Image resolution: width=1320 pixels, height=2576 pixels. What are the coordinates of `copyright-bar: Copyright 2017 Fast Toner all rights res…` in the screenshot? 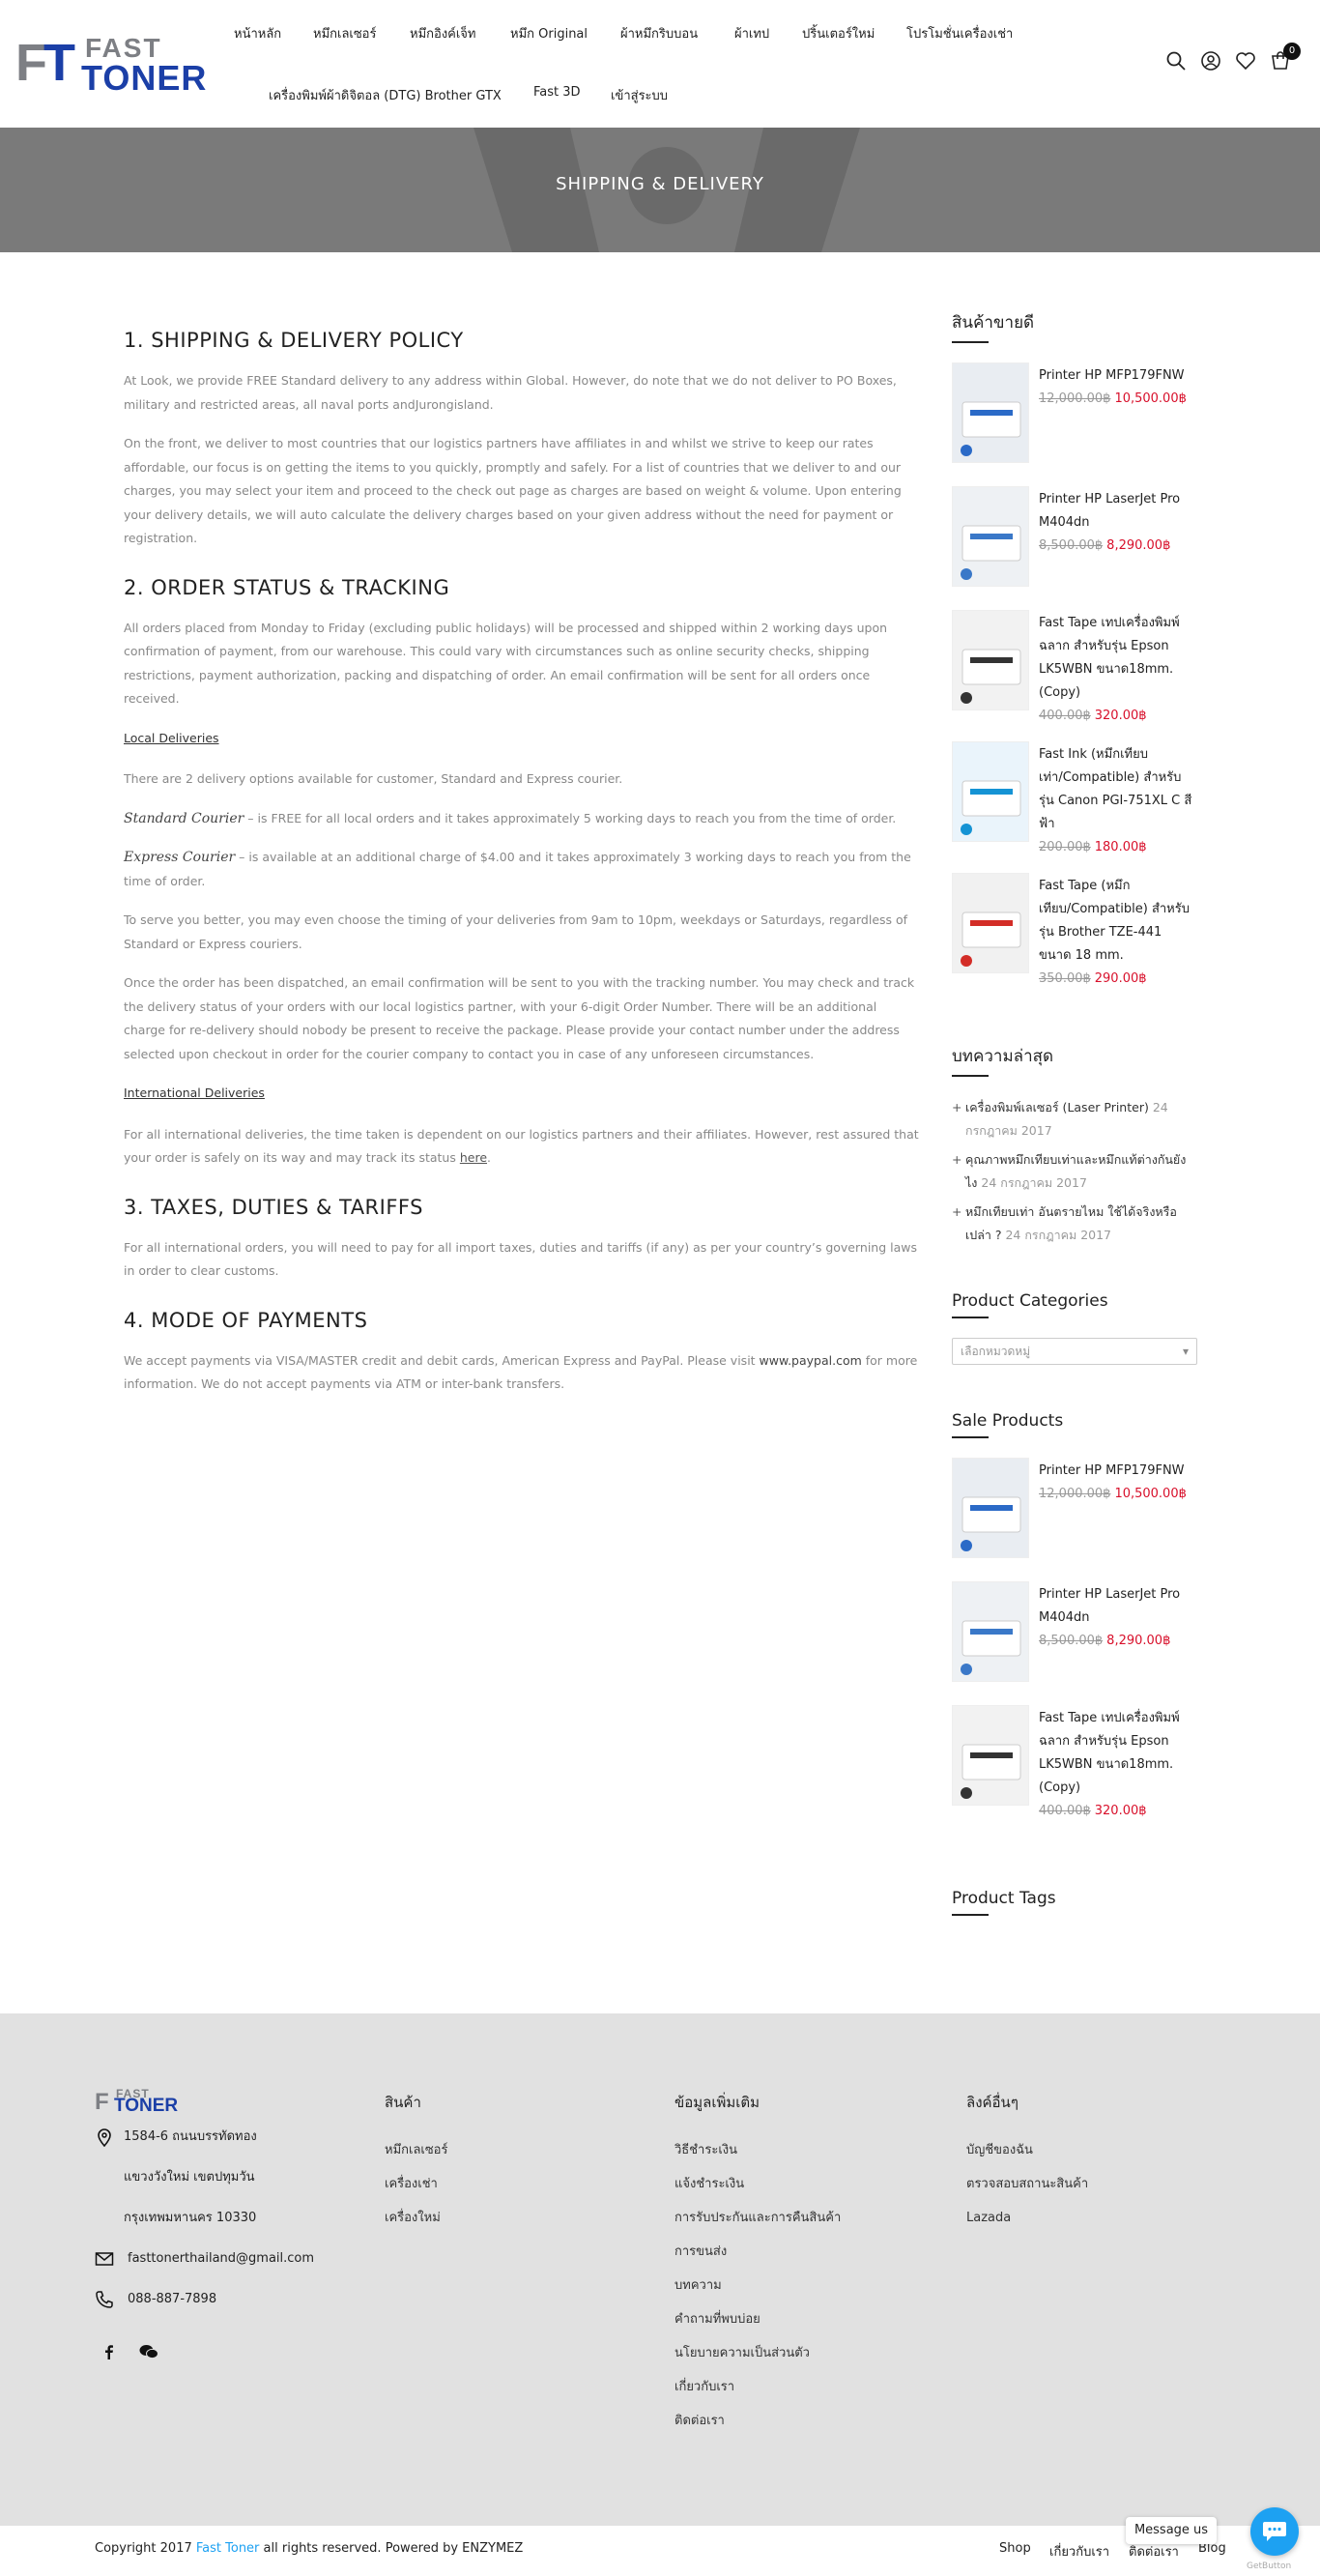 It's located at (660, 2551).